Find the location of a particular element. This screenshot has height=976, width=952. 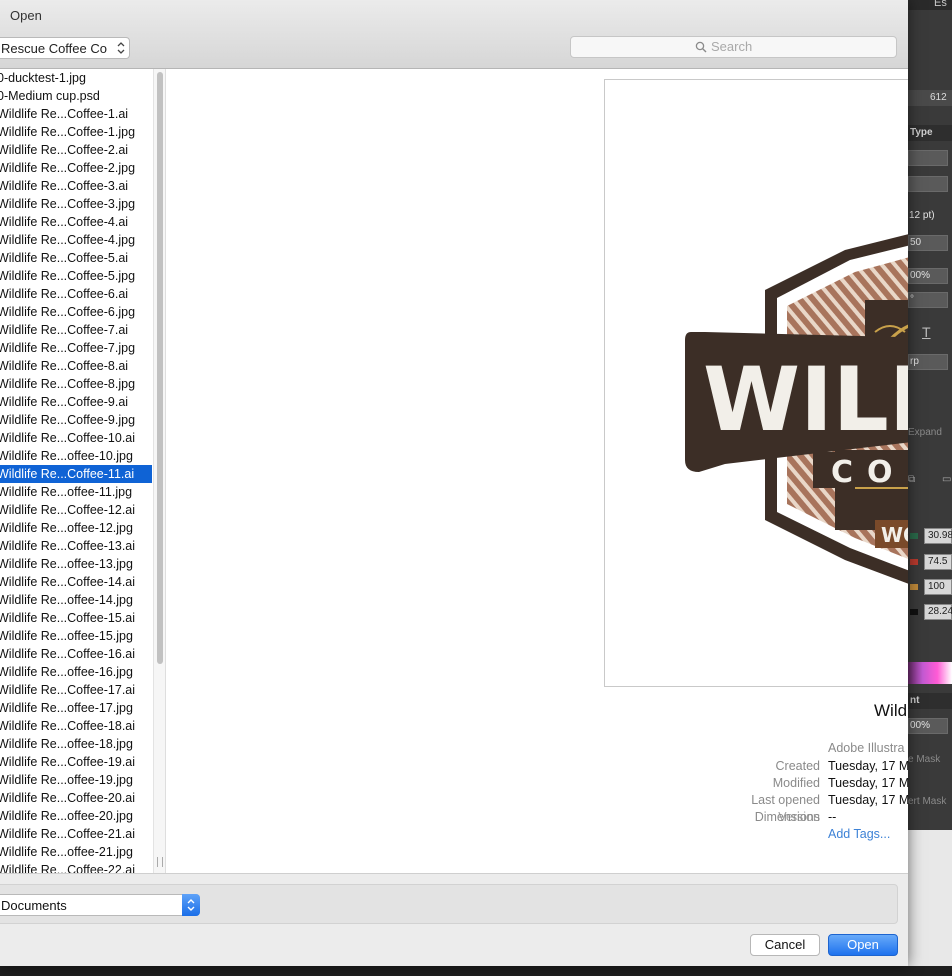

file-list-item: Wildlife Re...Coffee-16.ai is located at coordinates (76, 654).